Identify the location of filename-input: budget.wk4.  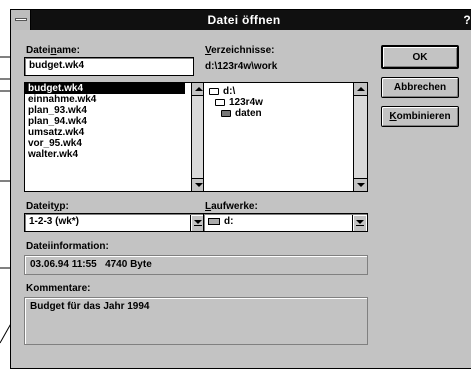
(109, 66).